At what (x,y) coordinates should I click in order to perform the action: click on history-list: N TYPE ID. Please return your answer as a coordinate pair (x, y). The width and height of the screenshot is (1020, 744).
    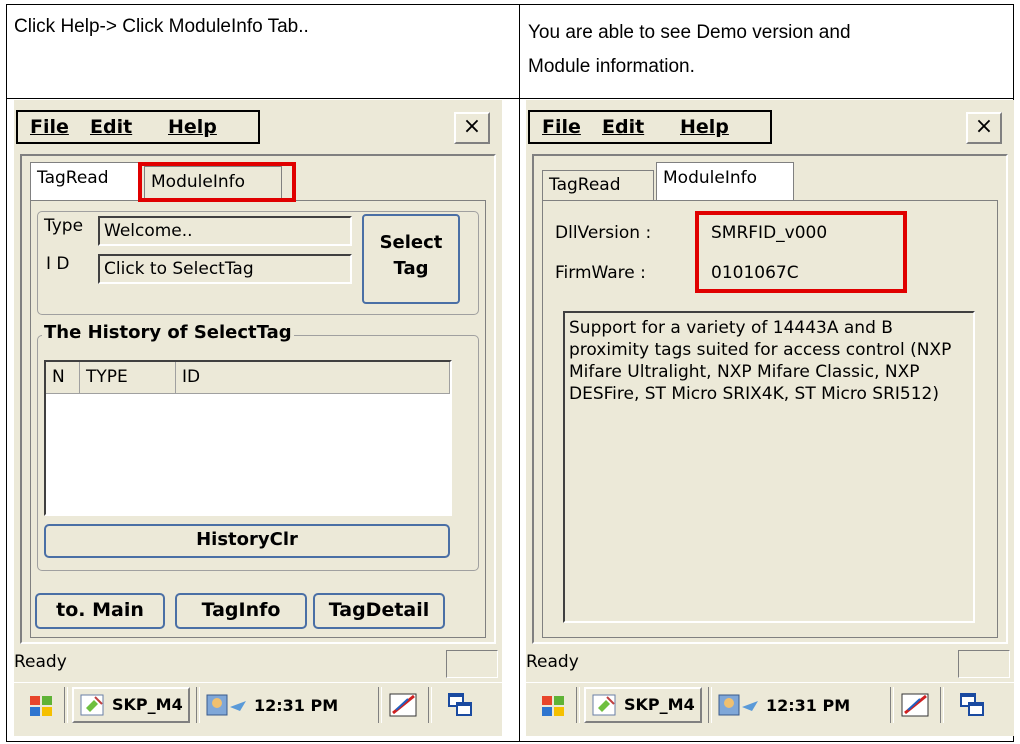
    Looking at the image, I should click on (248, 438).